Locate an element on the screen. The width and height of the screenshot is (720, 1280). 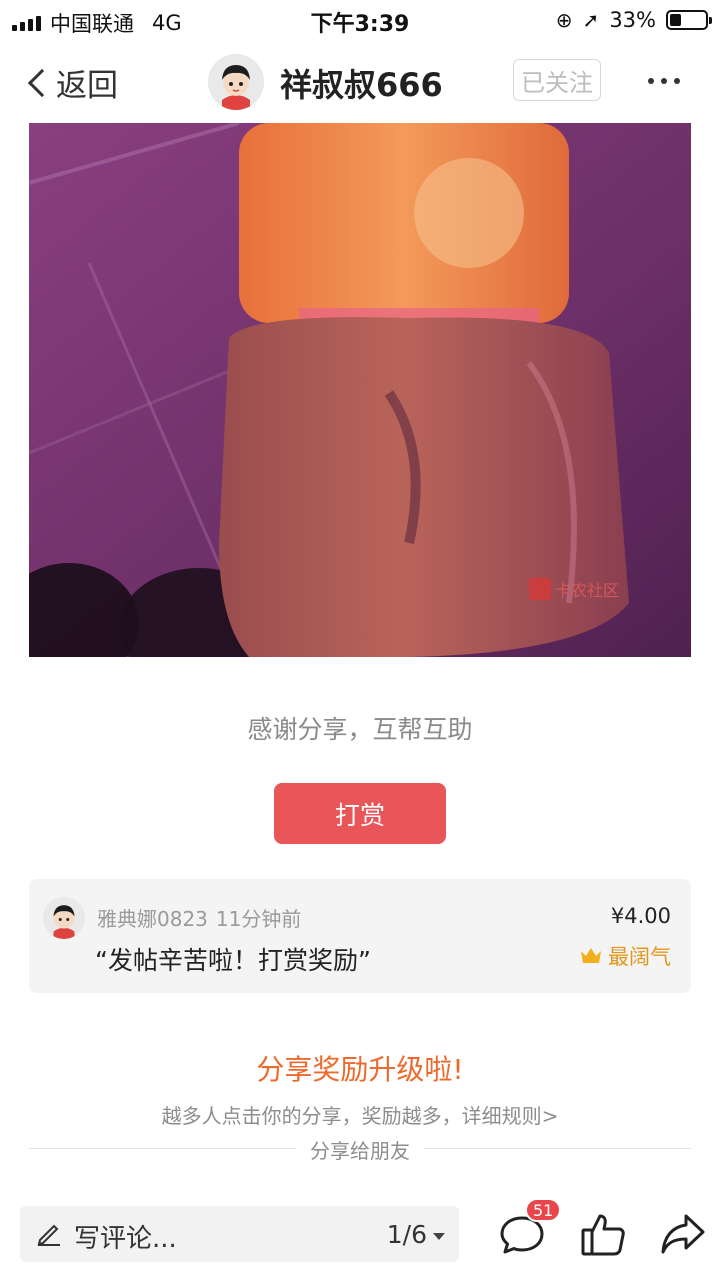
nav-bar: 返回 祥叔叔666 已关注 is located at coordinates (360, 81).